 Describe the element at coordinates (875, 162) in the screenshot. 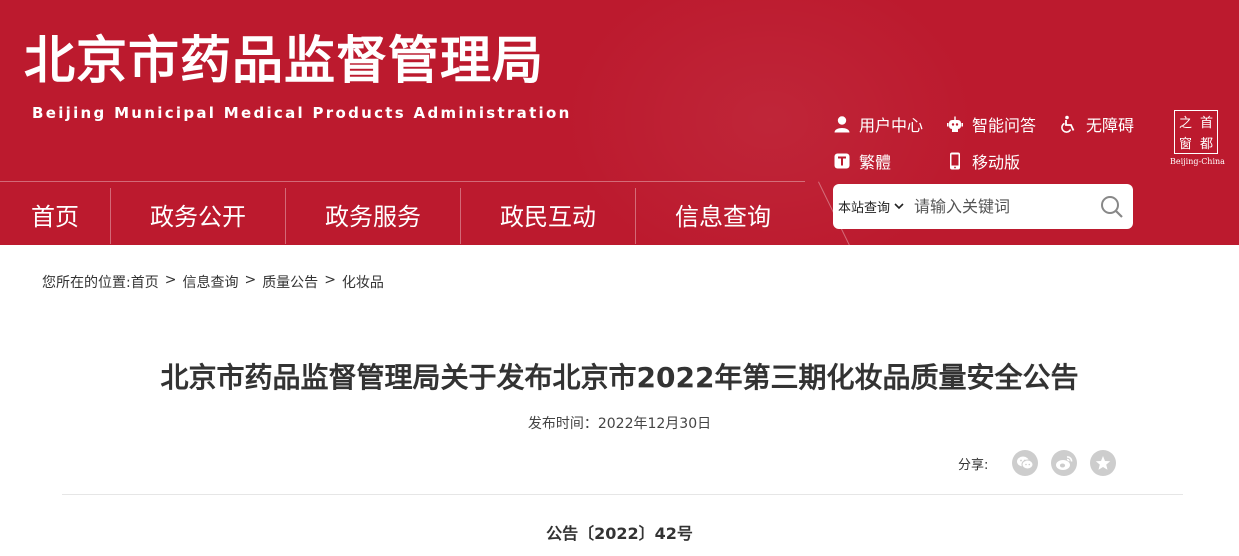

I see `traditional-chinese-label: 繁體` at that location.